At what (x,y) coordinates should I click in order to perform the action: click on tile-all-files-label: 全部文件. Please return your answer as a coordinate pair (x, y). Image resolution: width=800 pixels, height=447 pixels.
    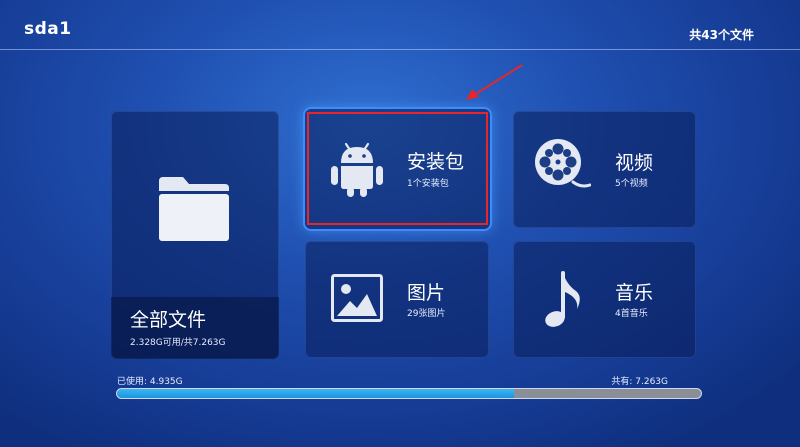
    Looking at the image, I should click on (168, 320).